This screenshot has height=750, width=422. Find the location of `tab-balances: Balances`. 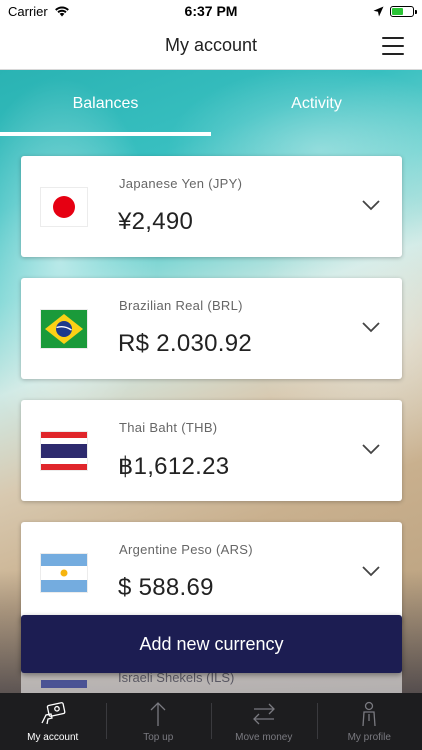

tab-balances: Balances is located at coordinates (105, 103).